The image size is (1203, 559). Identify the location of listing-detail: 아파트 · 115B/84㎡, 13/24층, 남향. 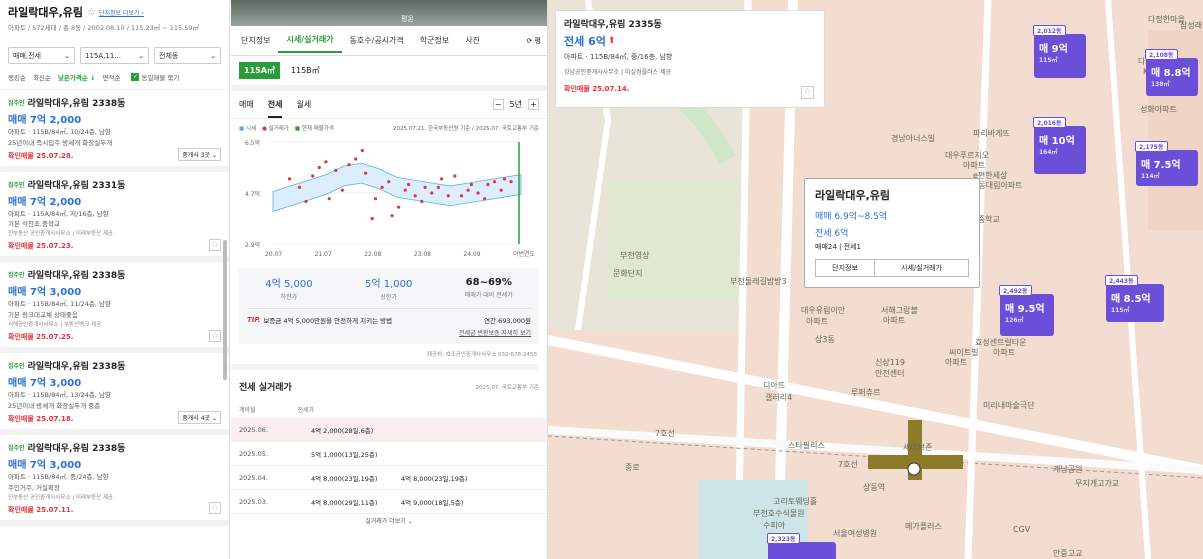
(59, 395).